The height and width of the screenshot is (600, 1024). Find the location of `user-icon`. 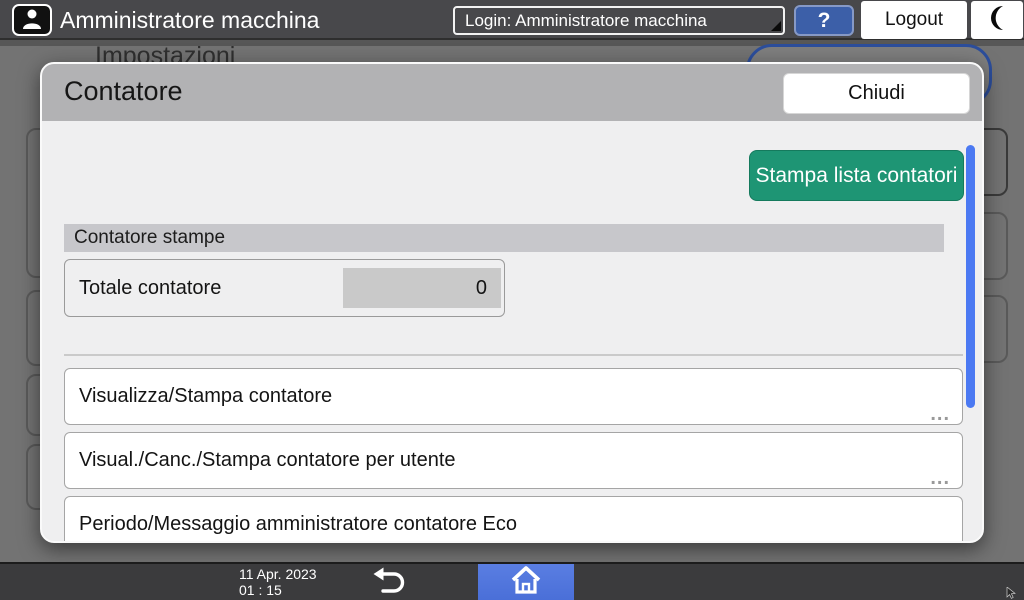

user-icon is located at coordinates (32, 20).